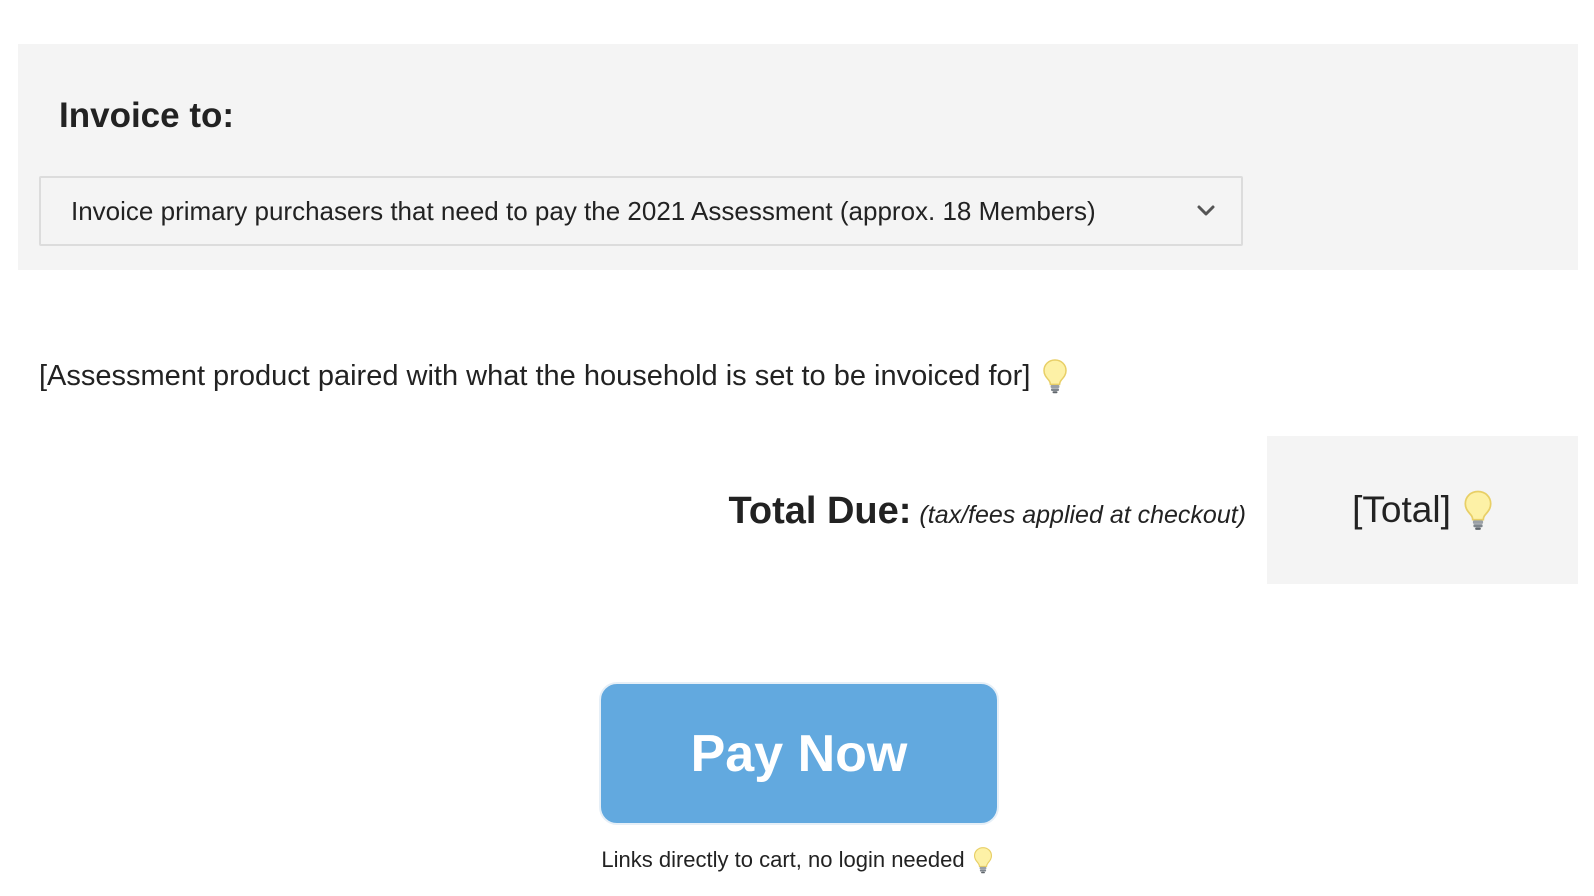  I want to click on cart-link-note: Links directly to cart, no login needed, so click(797, 860).